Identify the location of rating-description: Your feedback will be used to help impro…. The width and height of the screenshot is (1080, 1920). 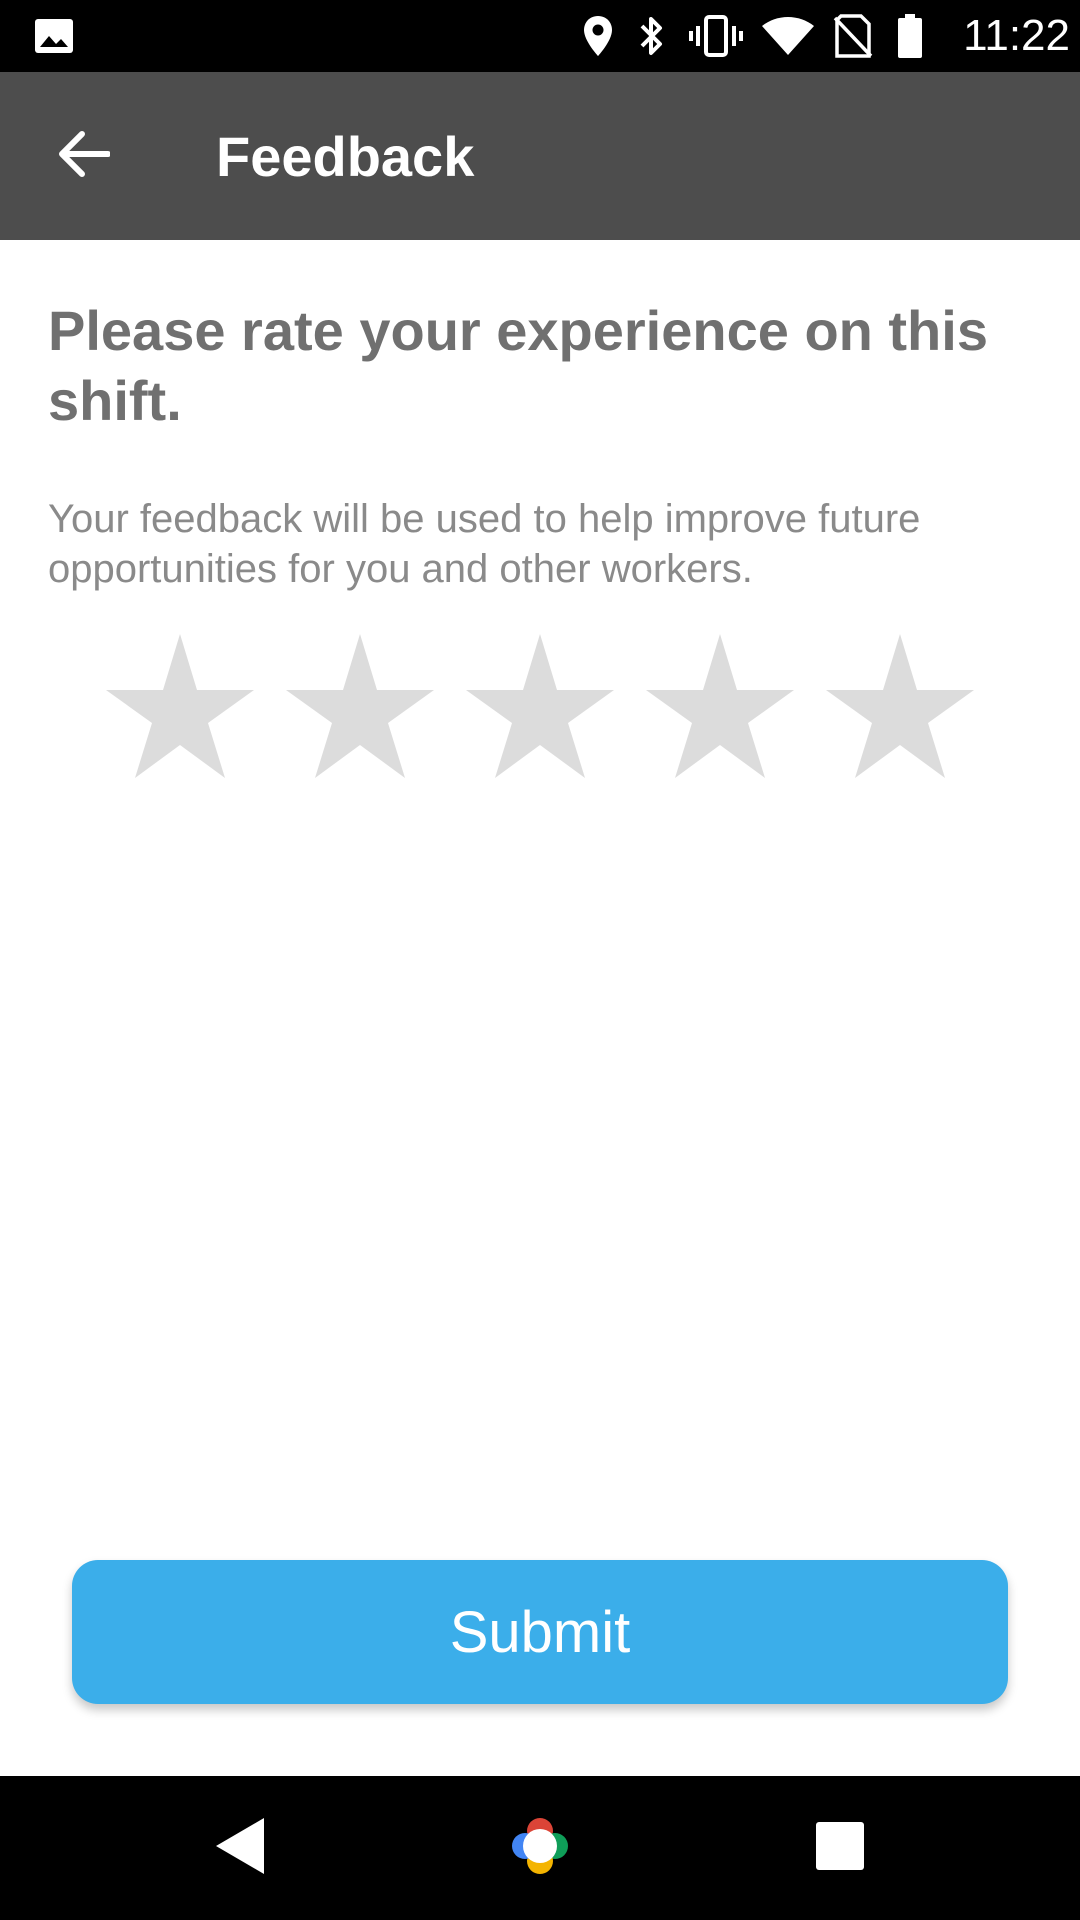
(484, 544).